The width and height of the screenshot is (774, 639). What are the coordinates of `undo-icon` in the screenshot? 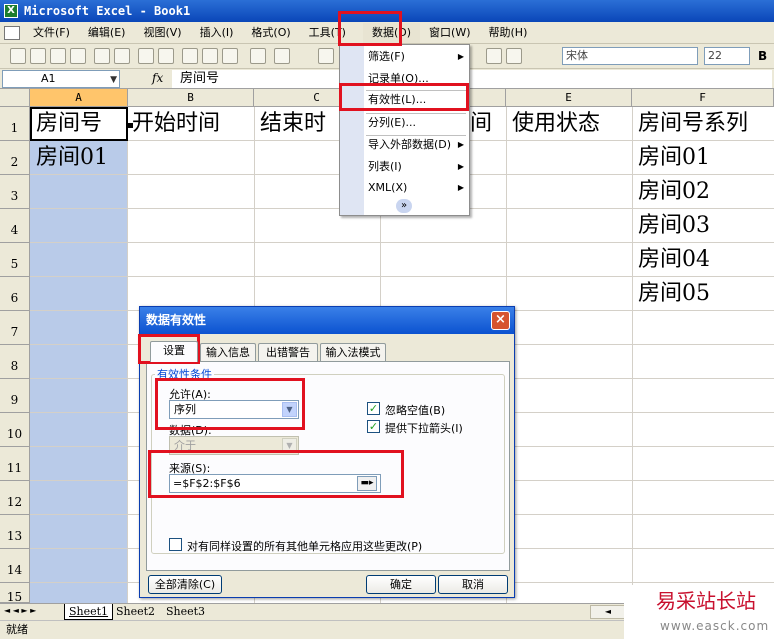 It's located at (282, 56).